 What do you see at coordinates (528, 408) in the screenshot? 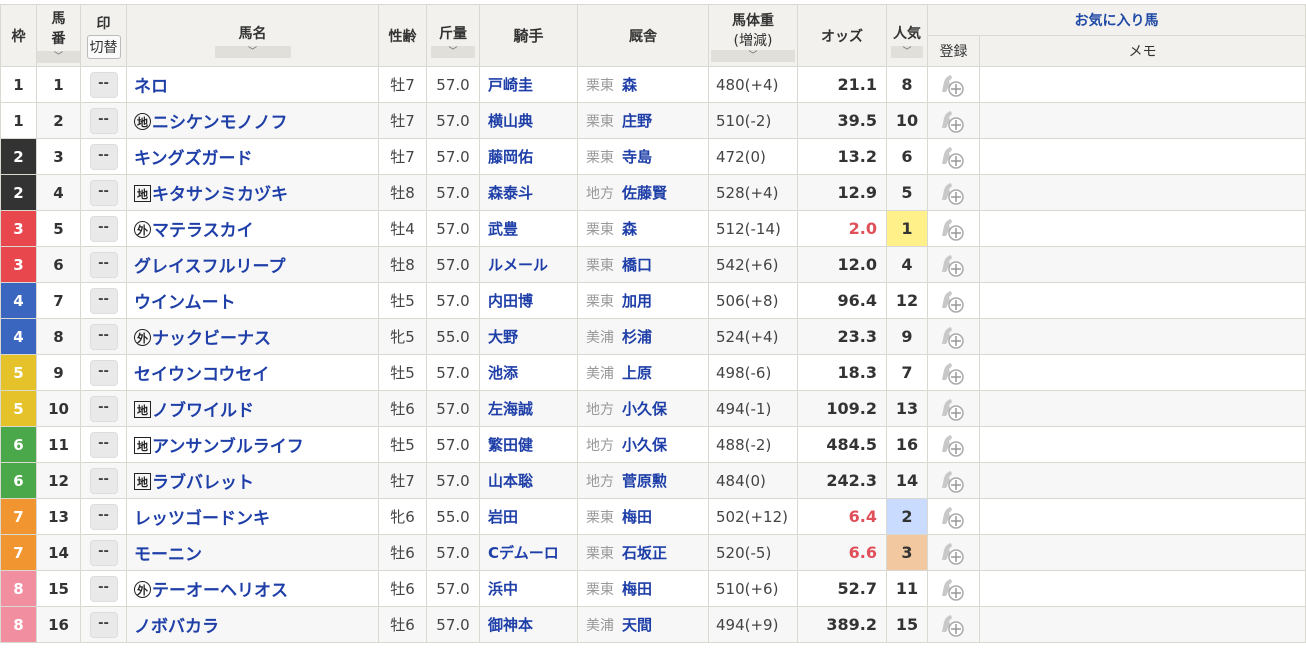
I see `jockey-link: 左海誠` at bounding box center [528, 408].